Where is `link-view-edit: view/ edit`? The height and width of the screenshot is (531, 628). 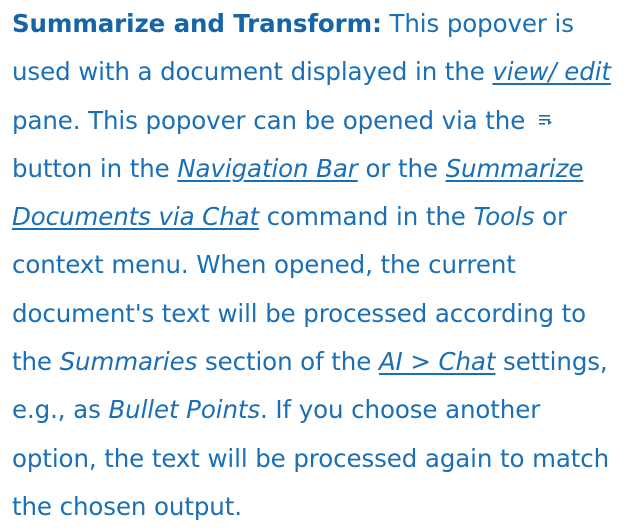 link-view-edit: view/ edit is located at coordinates (551, 71).